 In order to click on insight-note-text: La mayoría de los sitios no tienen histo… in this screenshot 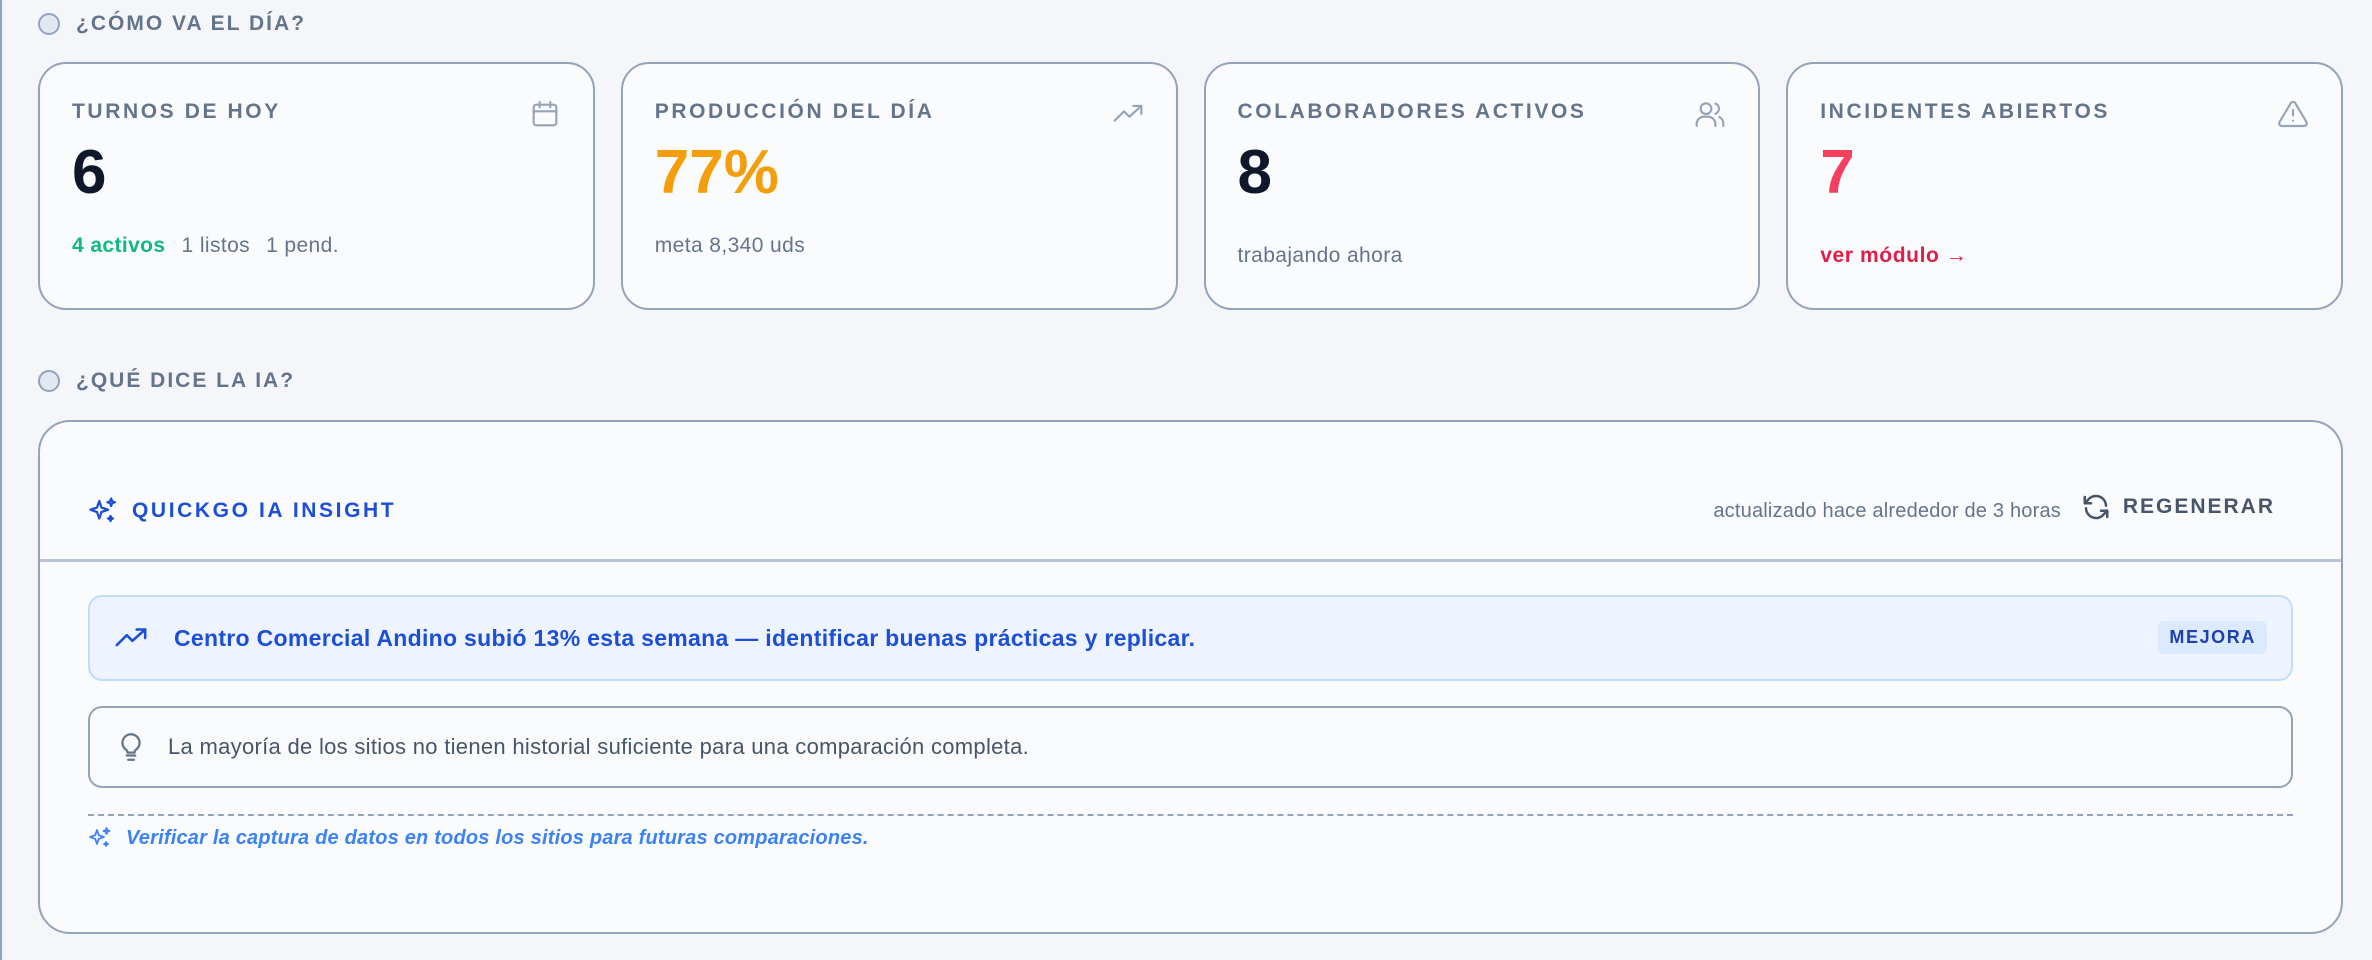, I will do `click(599, 746)`.